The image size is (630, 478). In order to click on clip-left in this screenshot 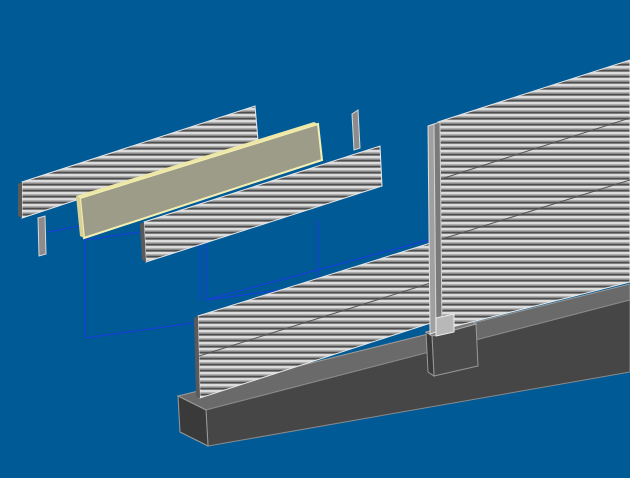, I will do `click(42, 236)`.